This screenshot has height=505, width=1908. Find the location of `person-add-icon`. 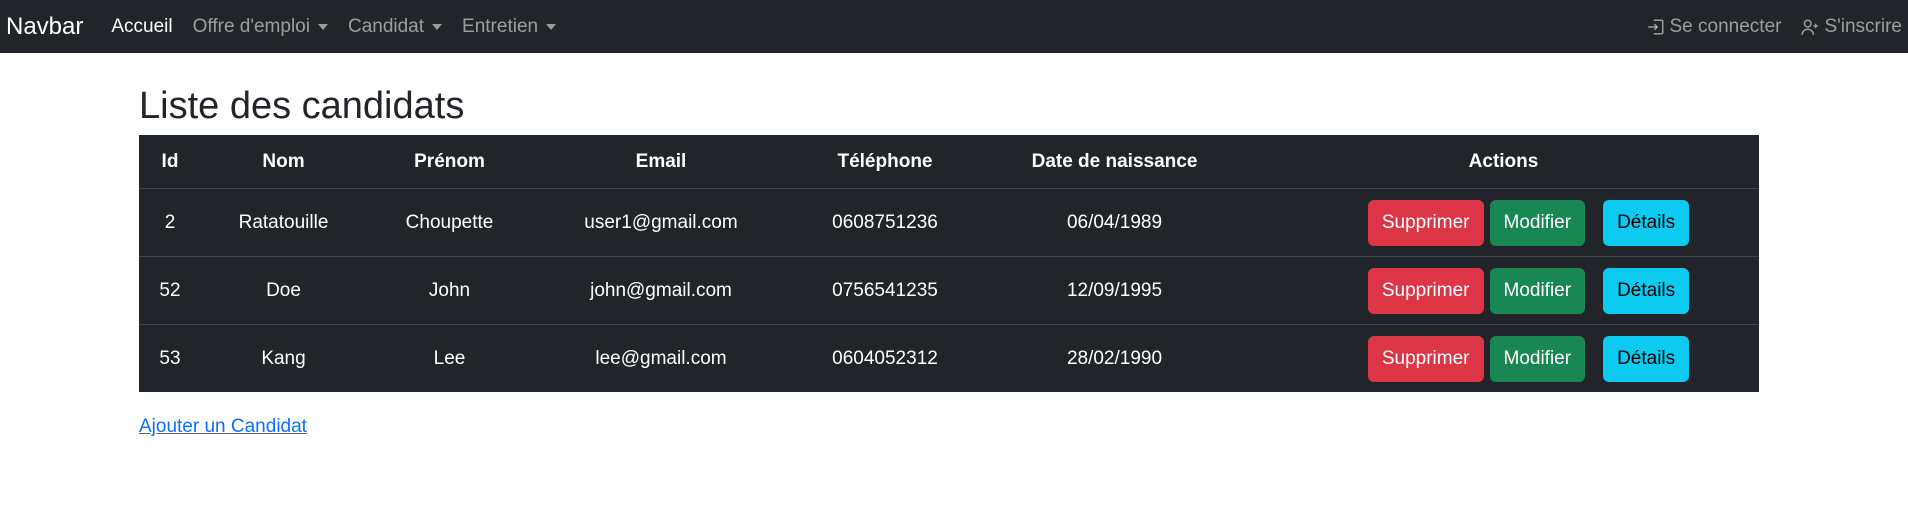

person-add-icon is located at coordinates (1810, 27).